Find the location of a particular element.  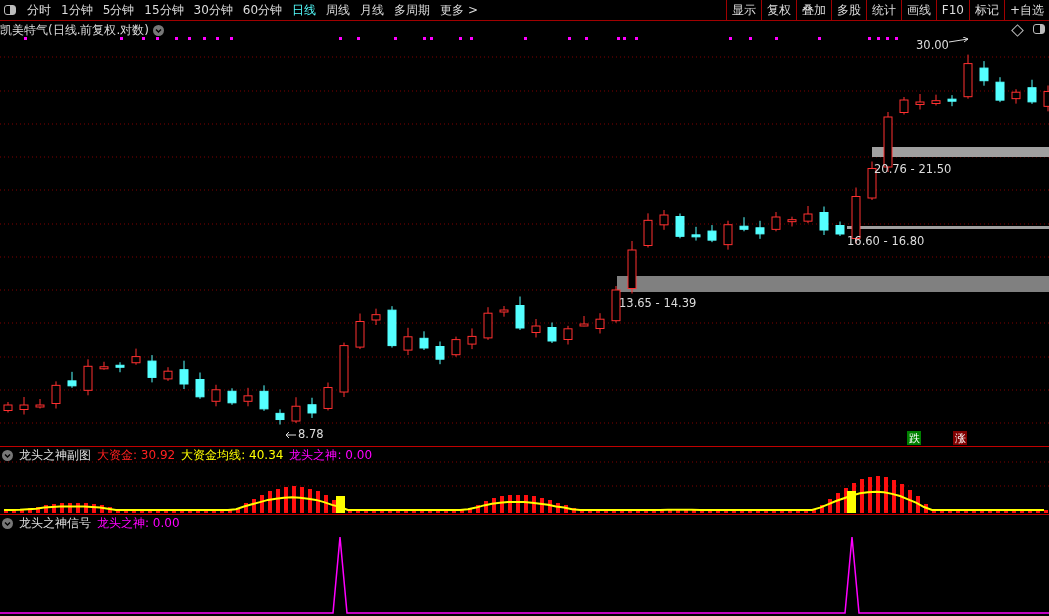

period-tab: 1分钟 is located at coordinates (77, 10).